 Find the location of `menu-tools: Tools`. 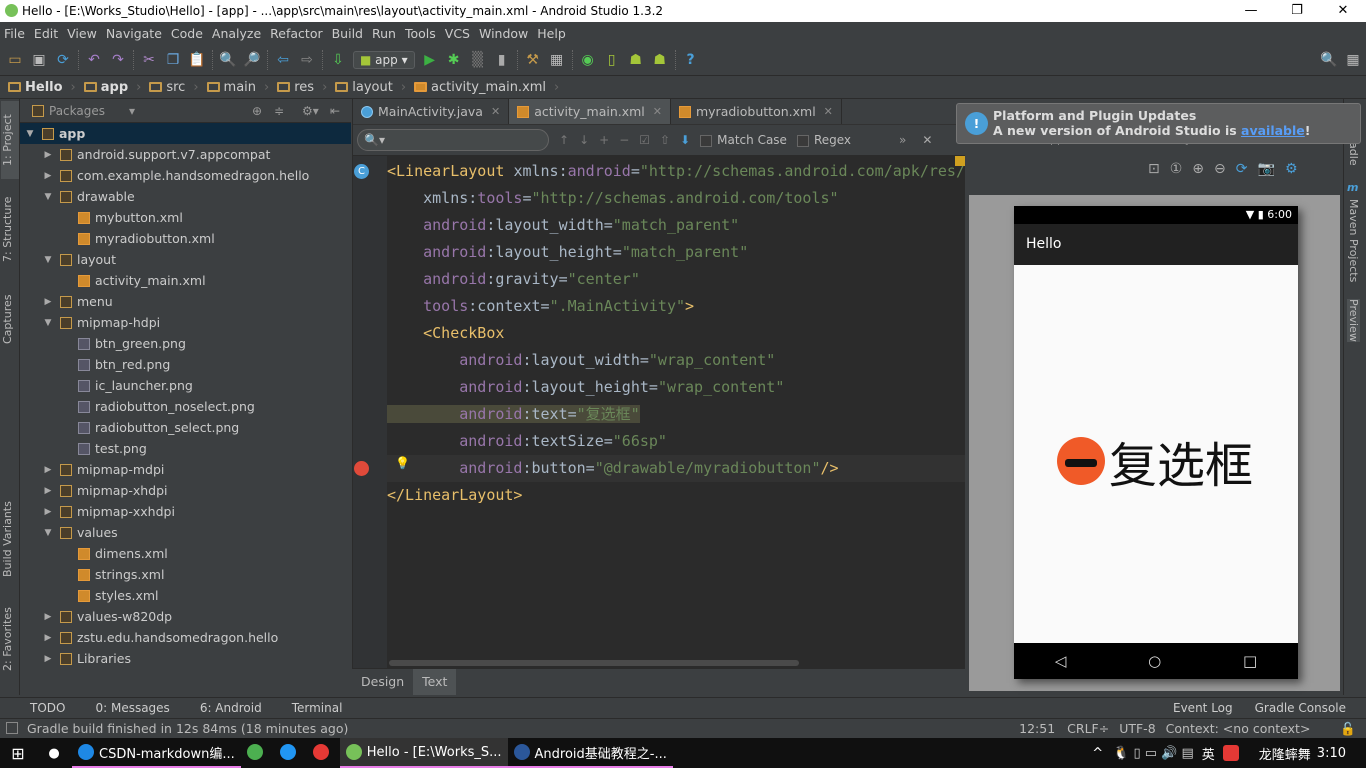

menu-tools: Tools is located at coordinates (420, 33).